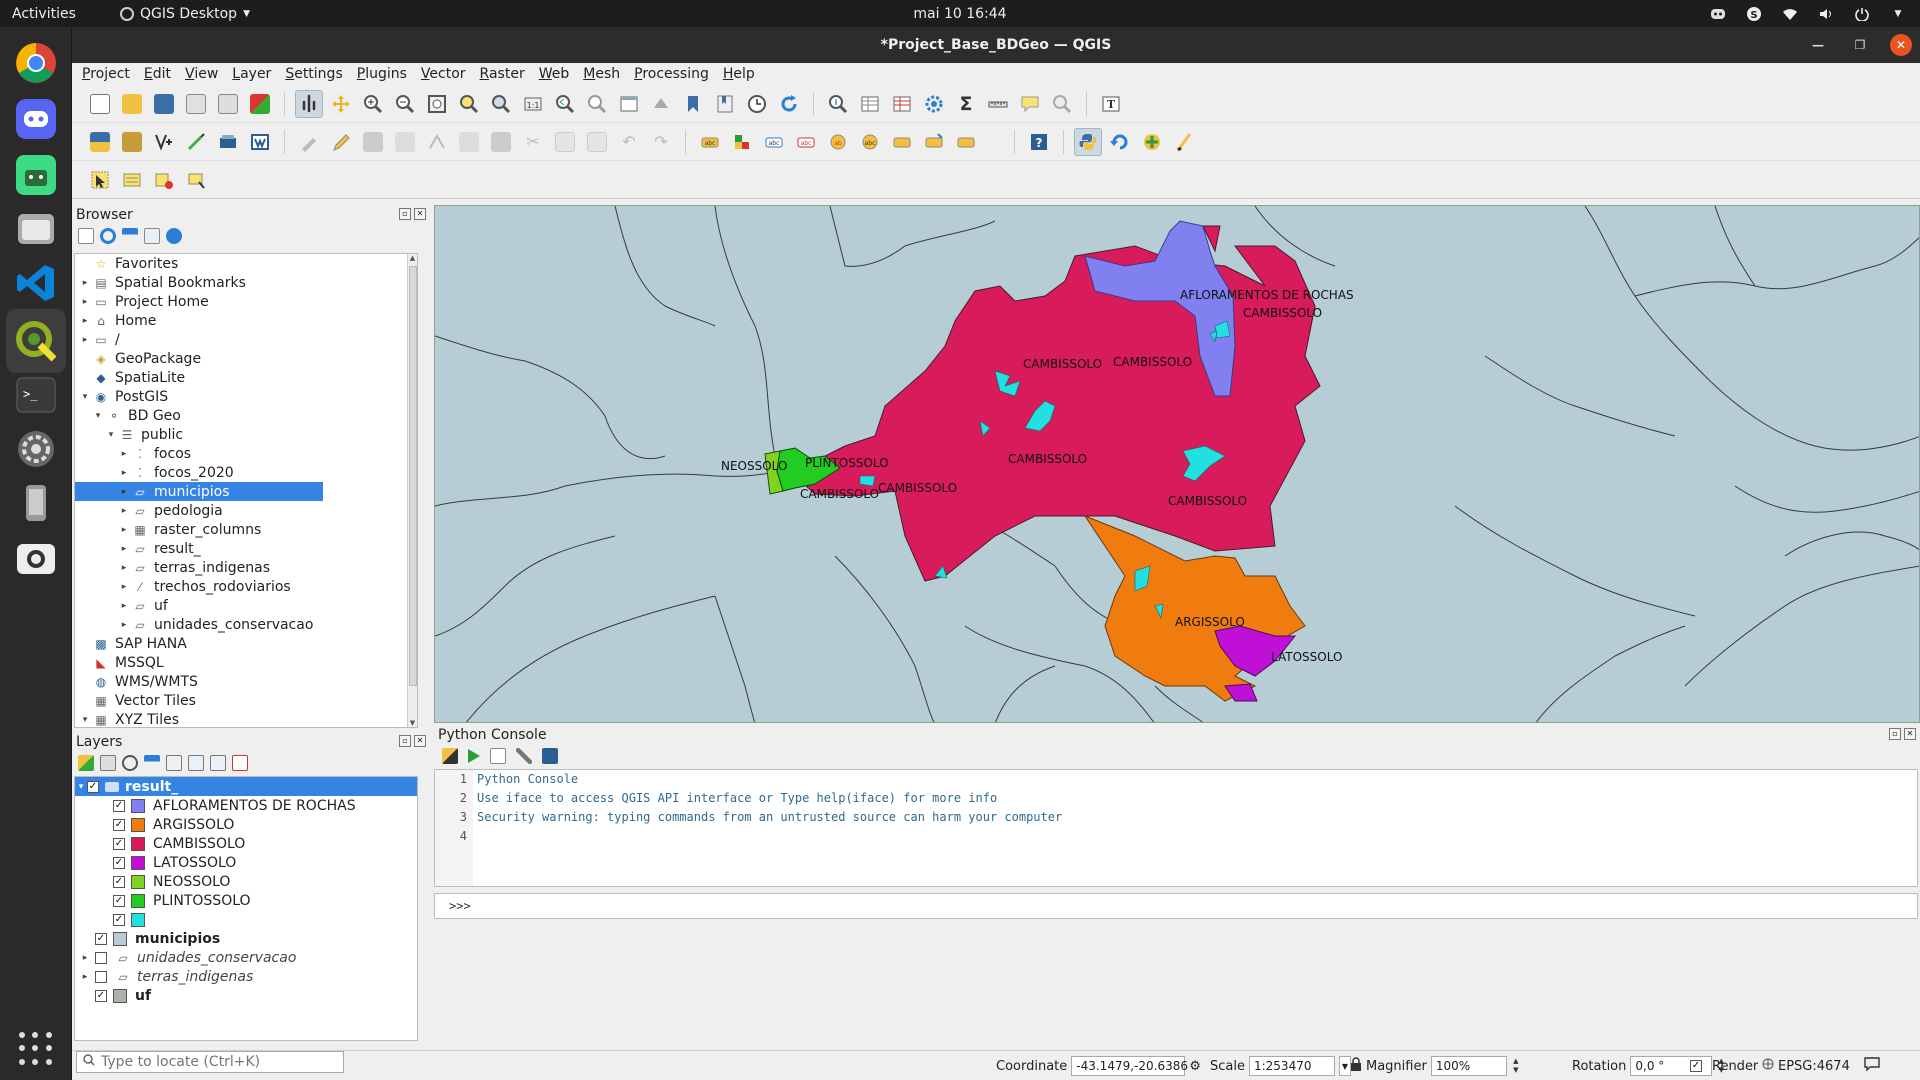 The height and width of the screenshot is (1080, 1920). I want to click on show-applications-icon, so click(36, 1049).